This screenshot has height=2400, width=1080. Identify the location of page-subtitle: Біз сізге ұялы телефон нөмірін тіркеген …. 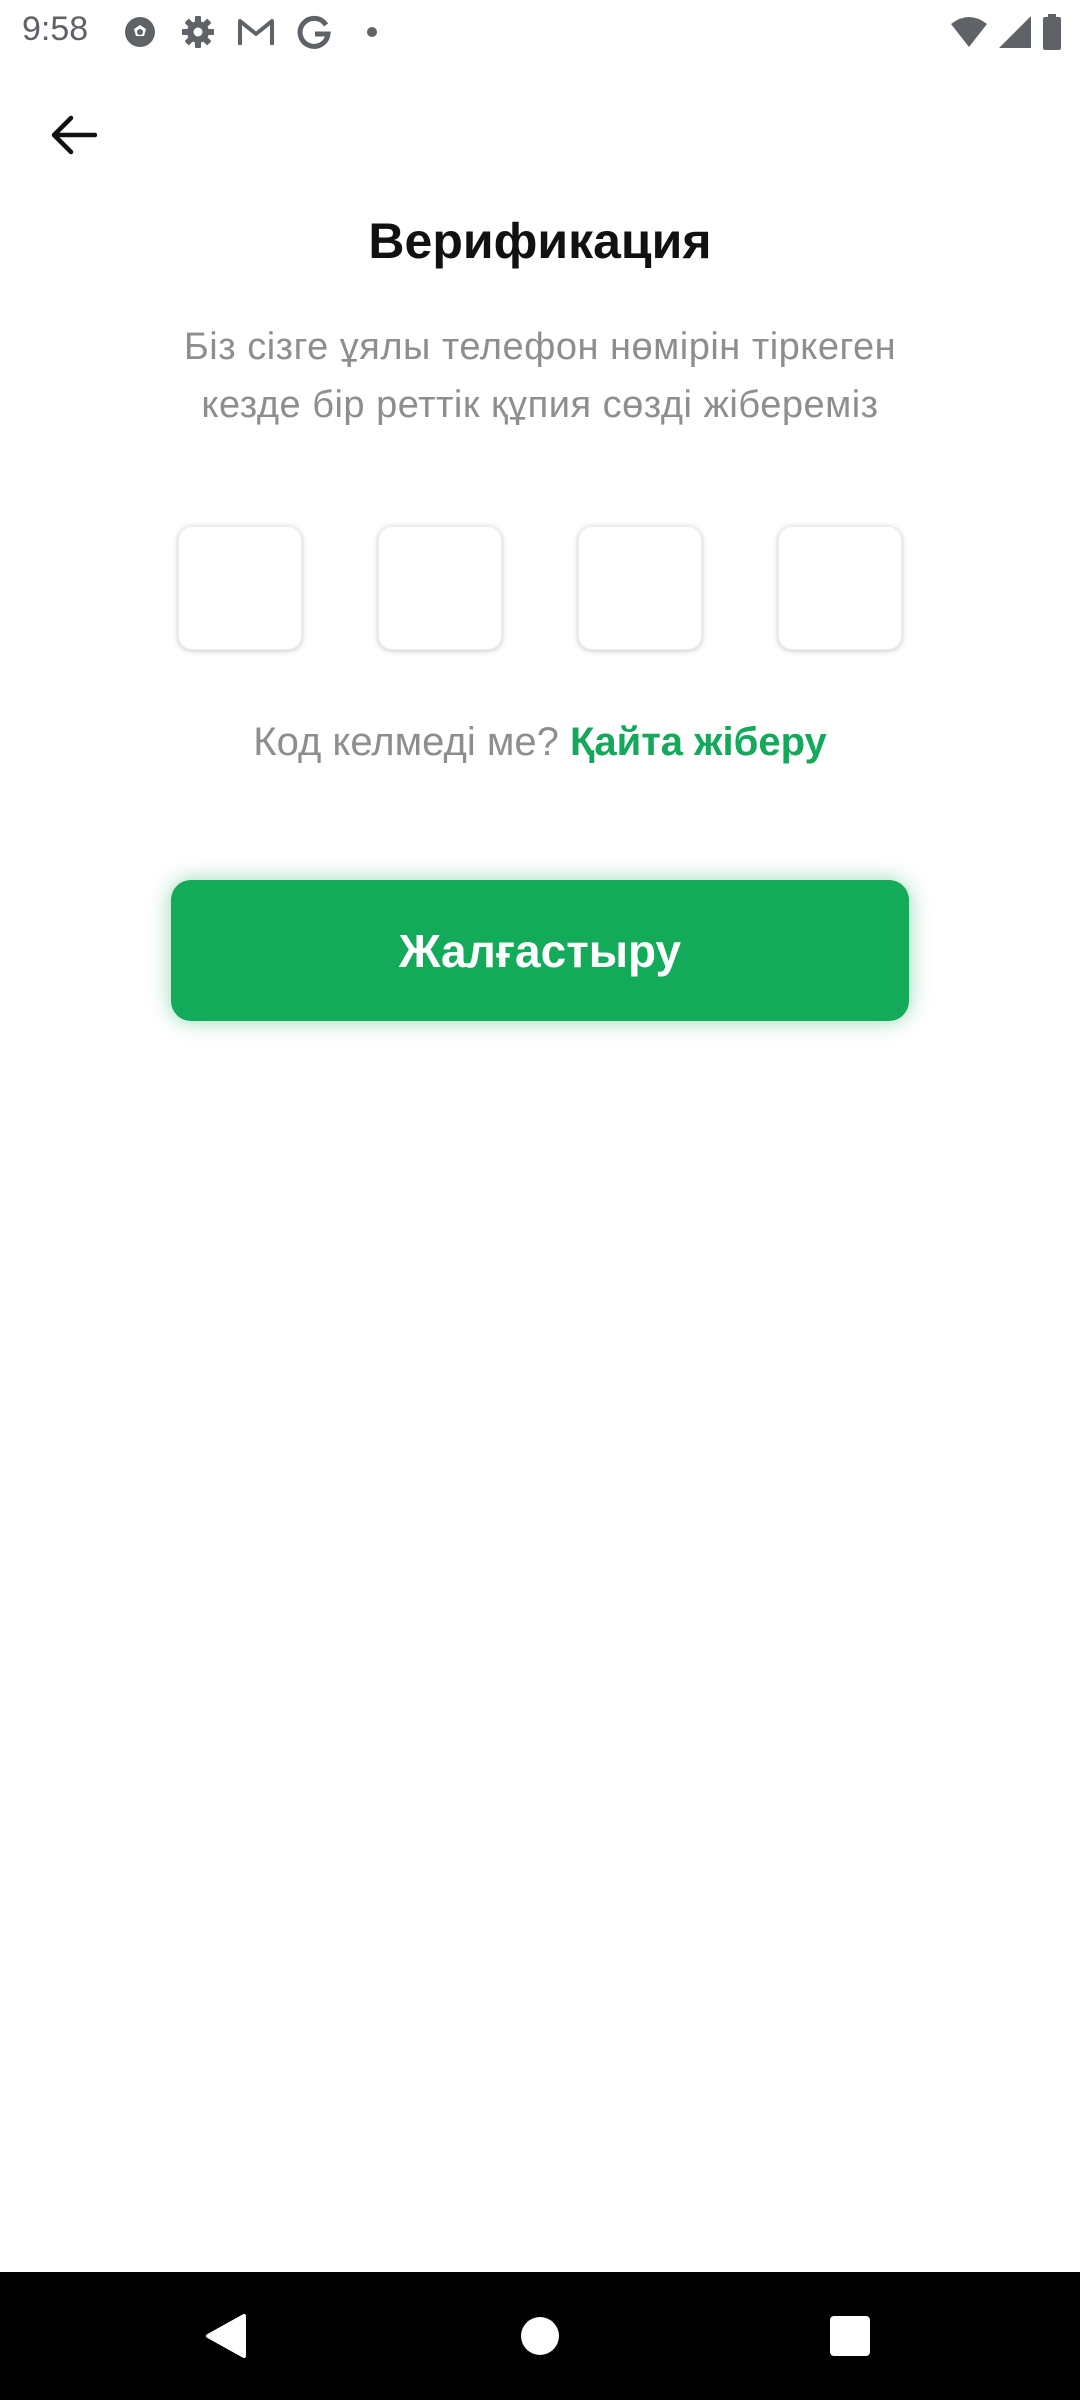
(540, 376).